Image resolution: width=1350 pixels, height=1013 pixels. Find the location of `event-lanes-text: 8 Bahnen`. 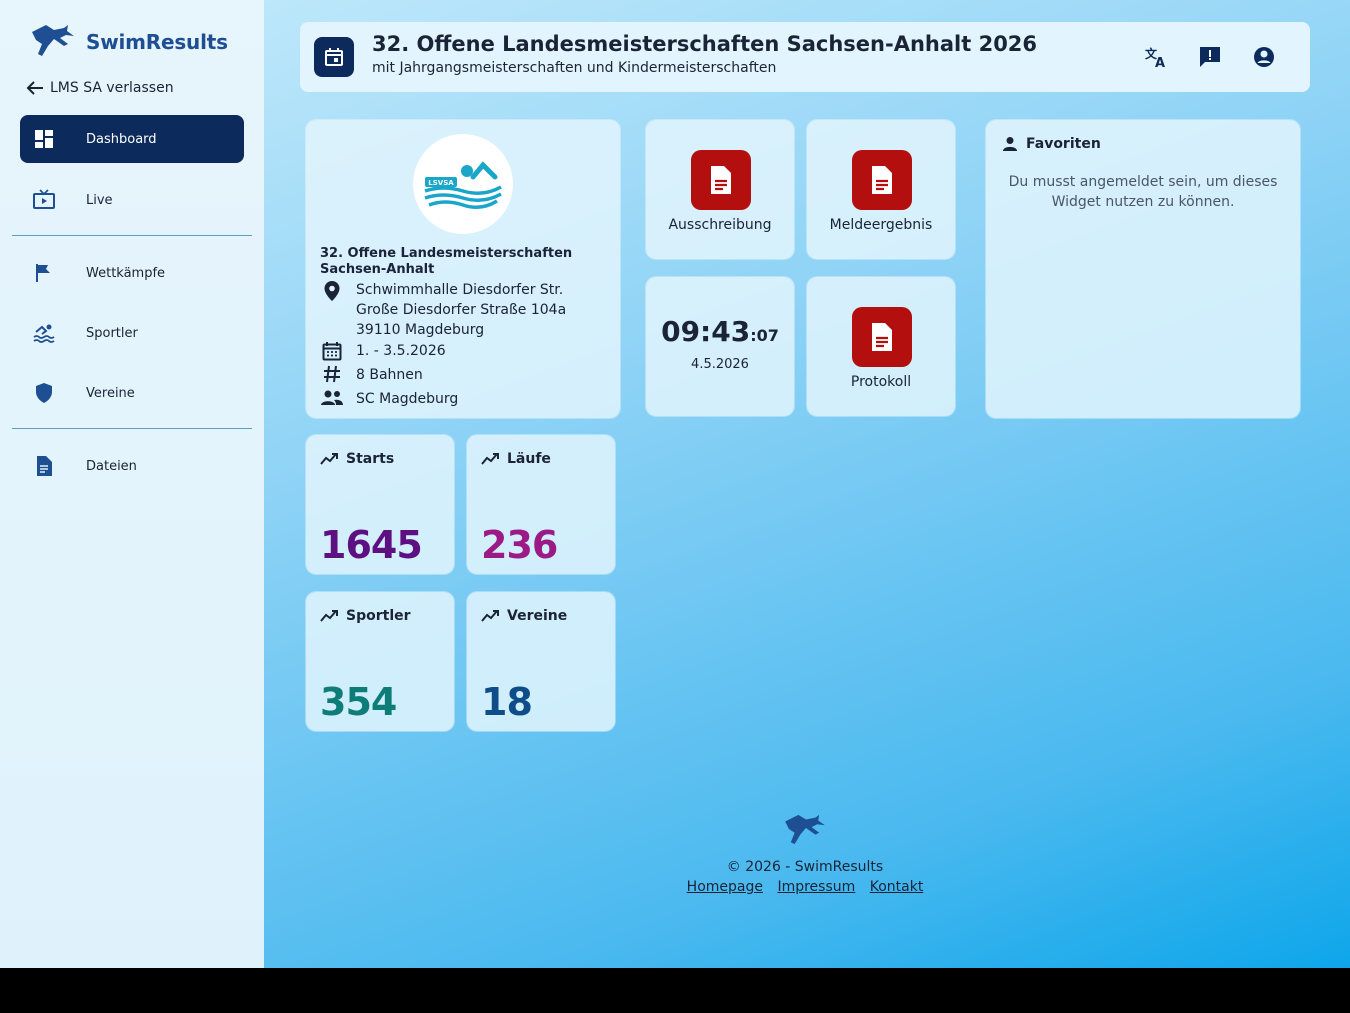

event-lanes-text: 8 Bahnen is located at coordinates (389, 375).